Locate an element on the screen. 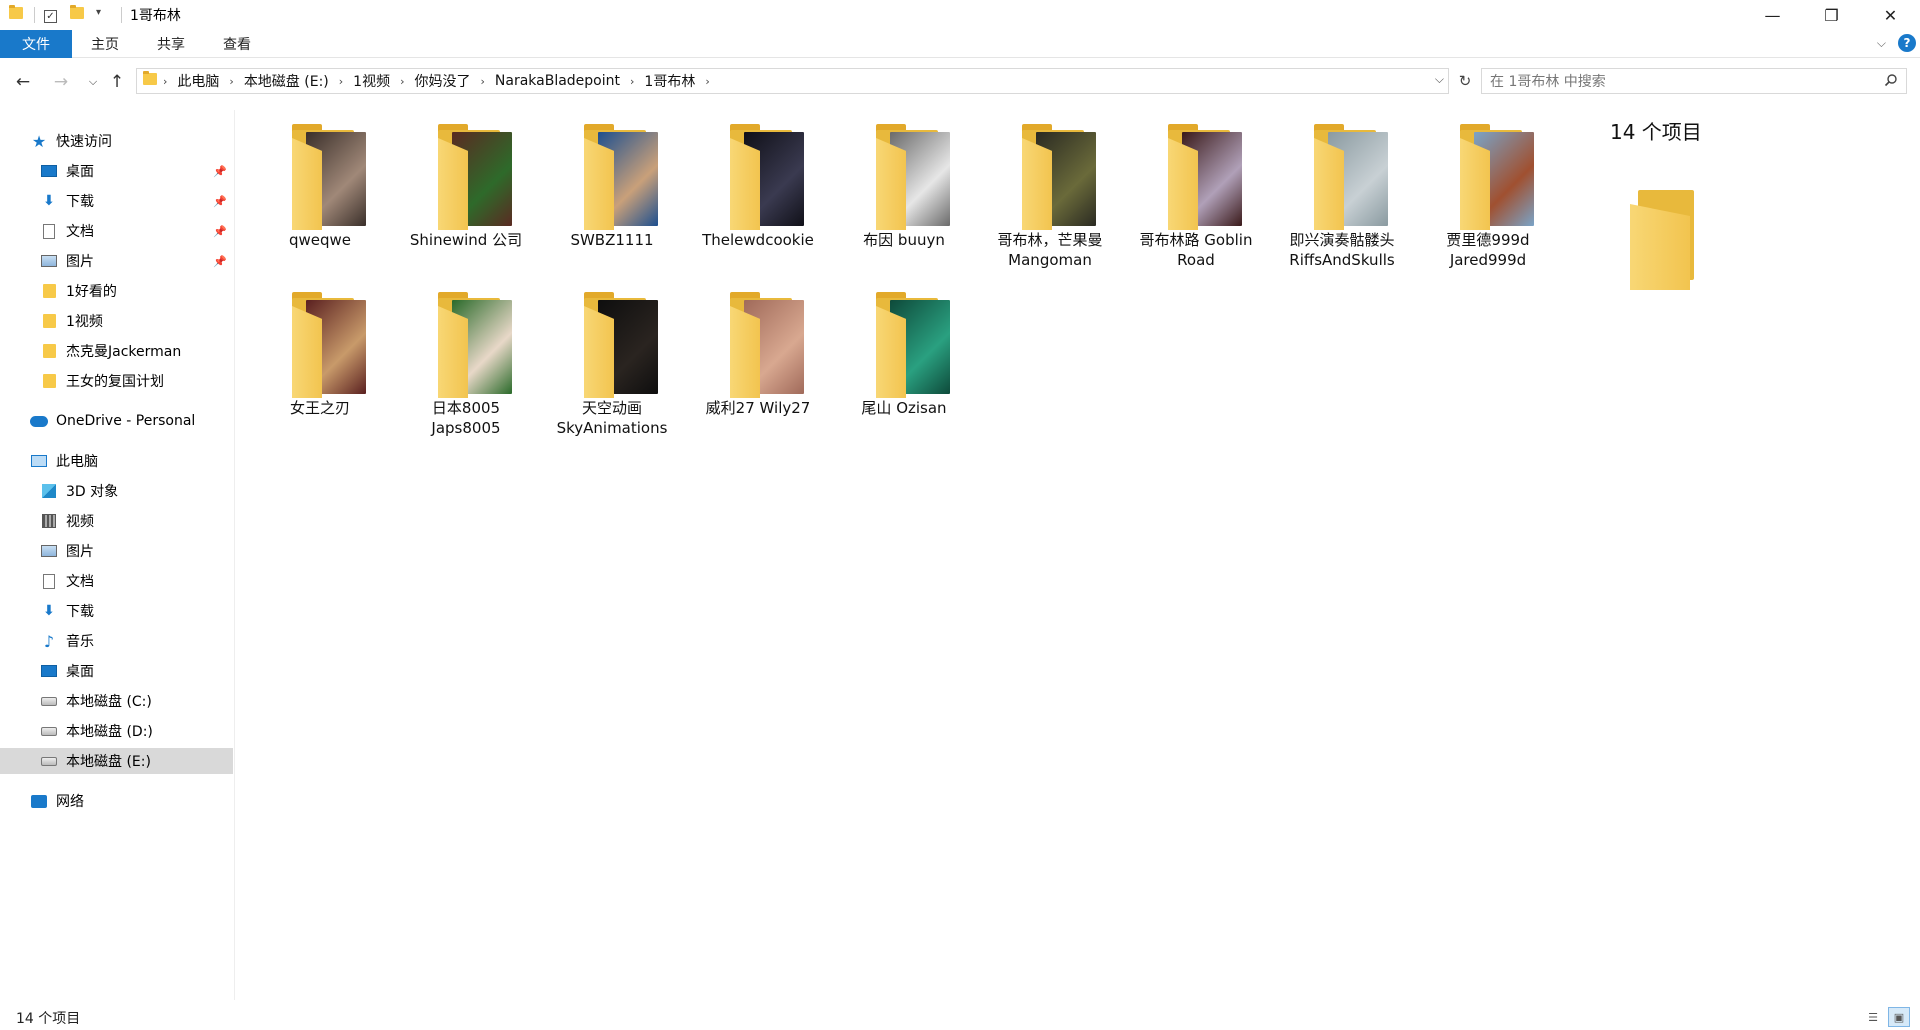 Image resolution: width=1920 pixels, height=1030 pixels. sidebar-item-videos: 视频 is located at coordinates (116, 521).